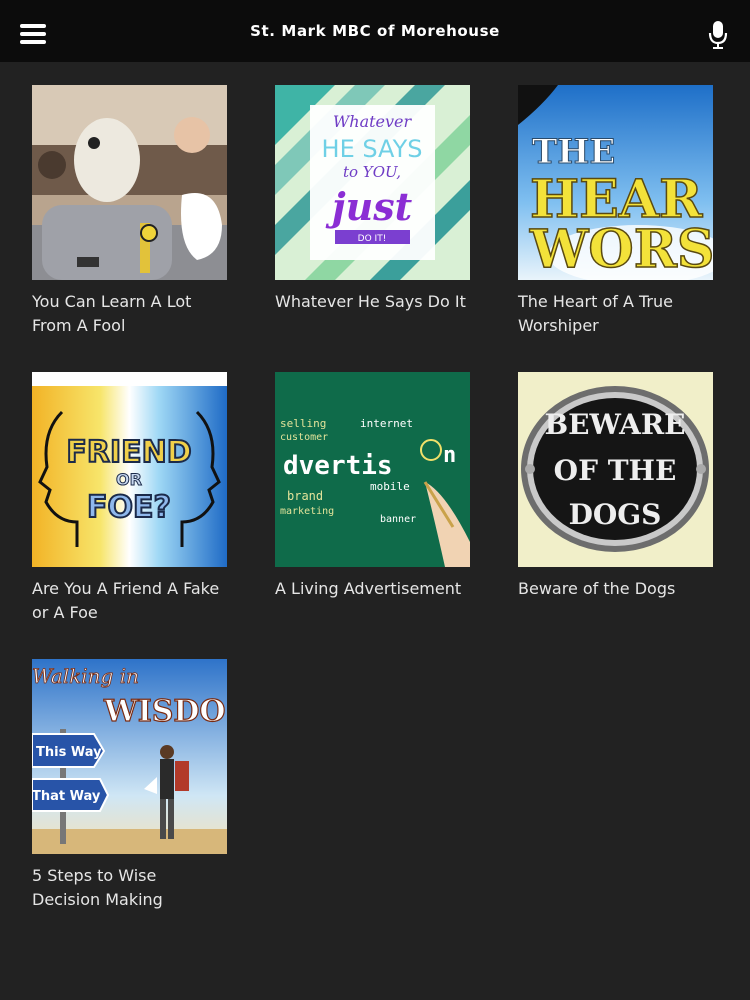 This screenshot has height=1000, width=750. I want to click on art-text: WISDO, so click(164, 711).